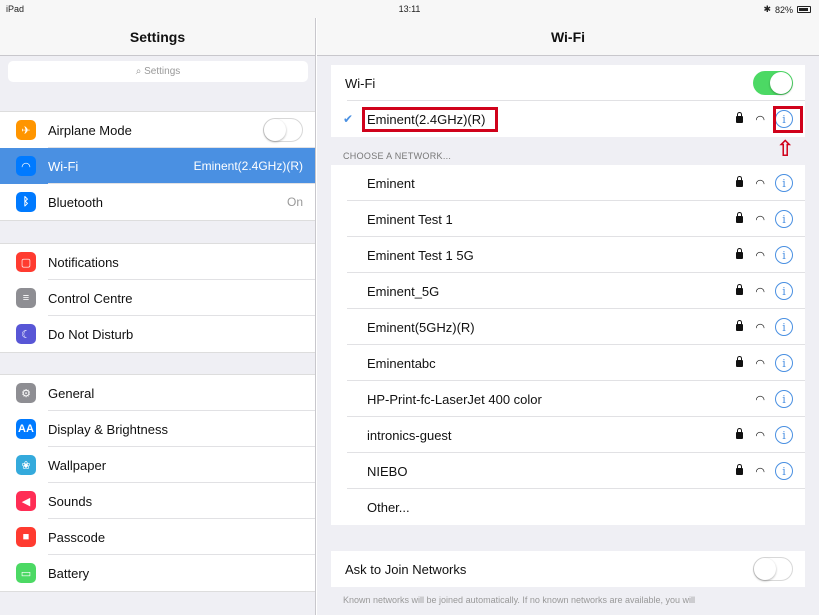 The width and height of the screenshot is (819, 615). I want to click on wifi-label: Wi-Fi, so click(360, 83).